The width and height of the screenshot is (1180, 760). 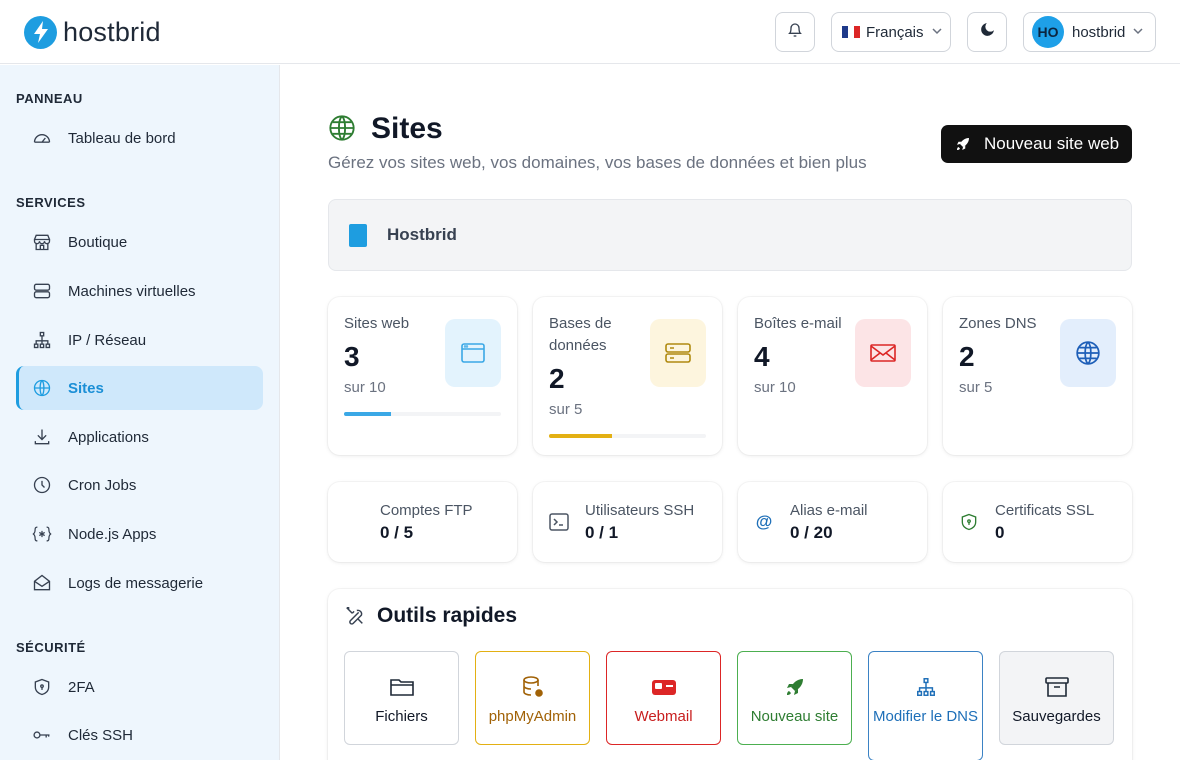 What do you see at coordinates (730, 235) in the screenshot?
I see `account-selector: Hostbrid` at bounding box center [730, 235].